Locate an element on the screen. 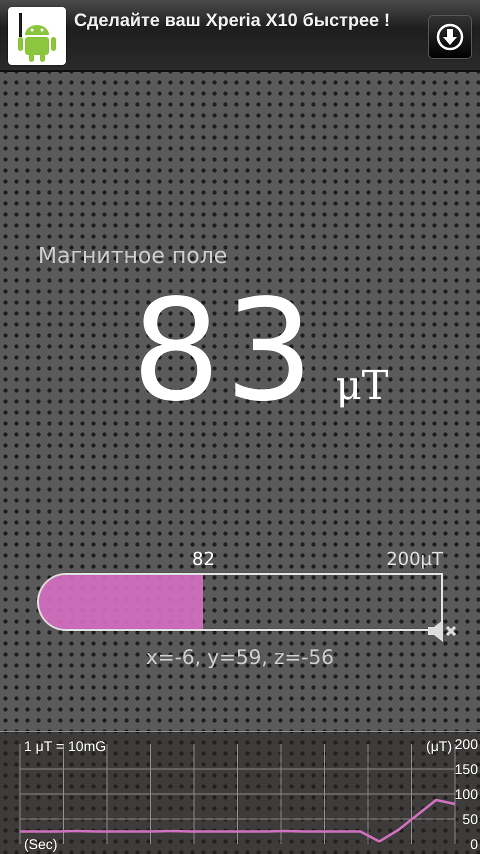 The height and width of the screenshot is (854, 480). x-axis-label: (Sec) is located at coordinates (41, 844).